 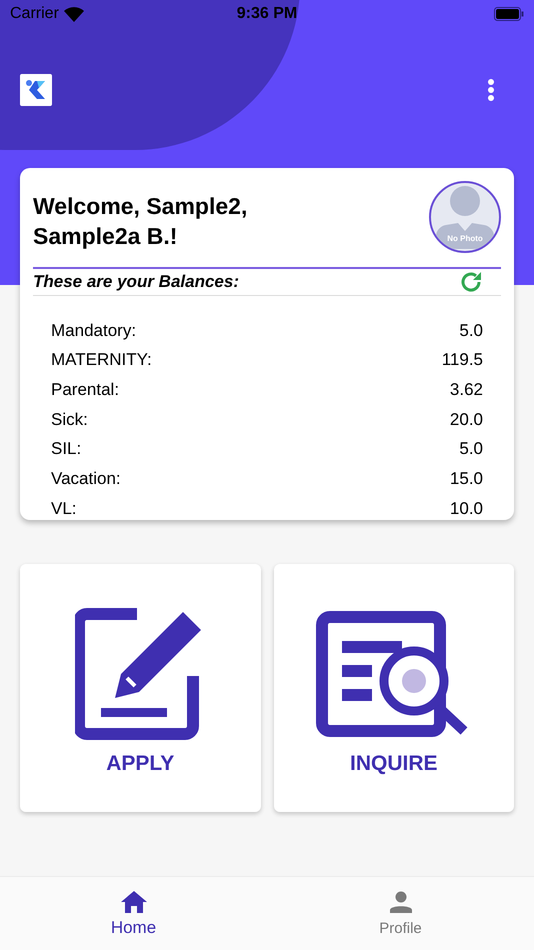 I want to click on balance-label: Sick:, so click(x=69, y=419).